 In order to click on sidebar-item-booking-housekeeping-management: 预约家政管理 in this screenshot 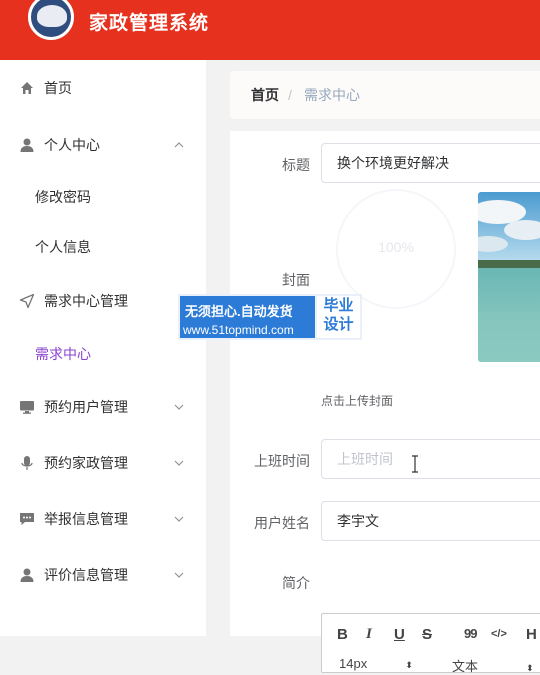, I will do `click(103, 463)`.